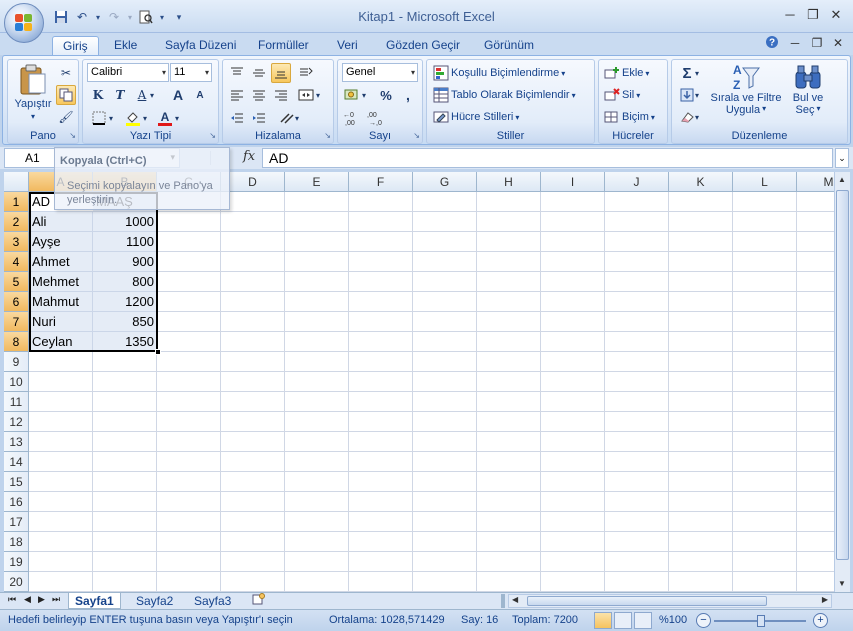  What do you see at coordinates (623, 620) in the screenshot?
I see `page-layout-view-icon` at bounding box center [623, 620].